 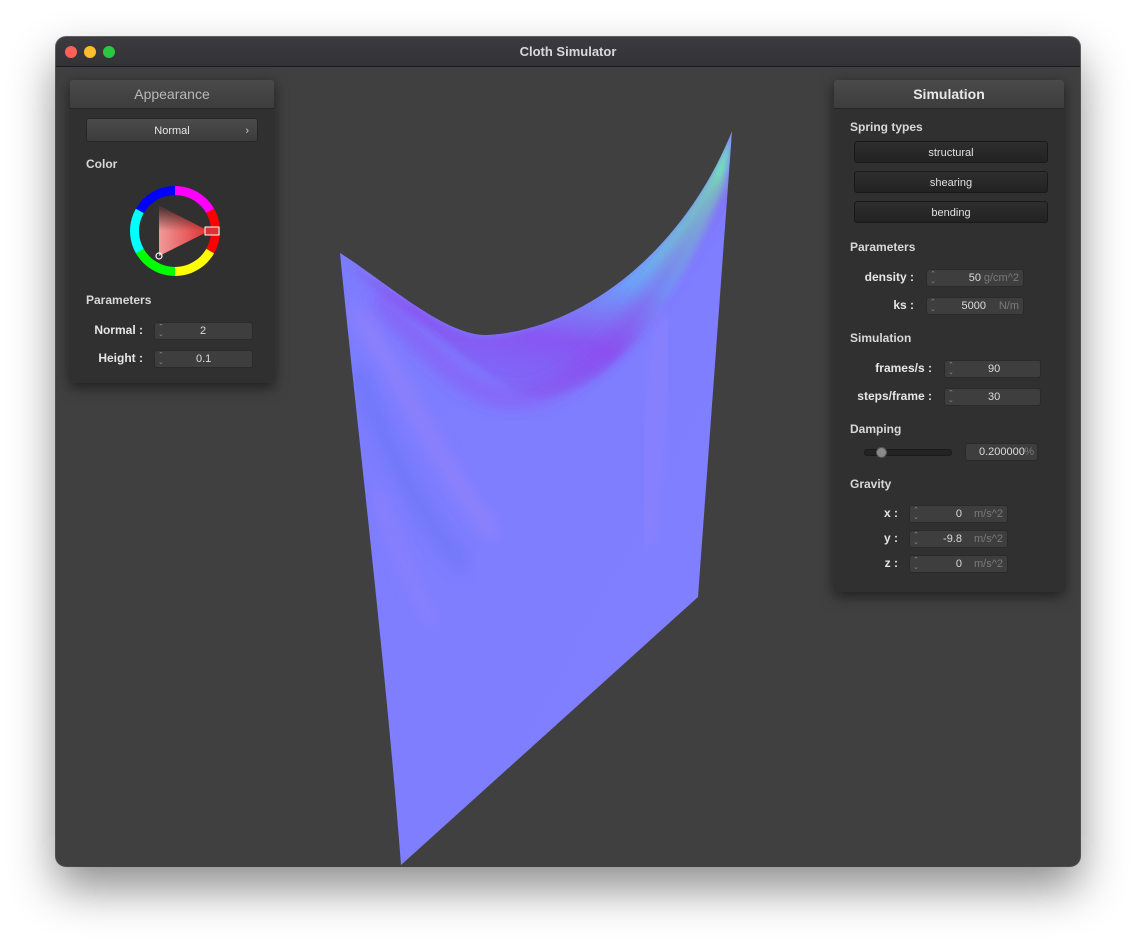 I want to click on frames-per-second-value: 90, so click(x=994, y=369).